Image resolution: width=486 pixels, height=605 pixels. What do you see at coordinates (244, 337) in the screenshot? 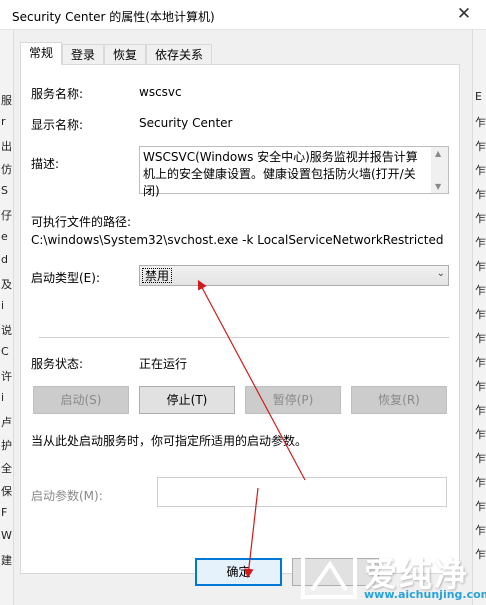
I see `separator` at bounding box center [244, 337].